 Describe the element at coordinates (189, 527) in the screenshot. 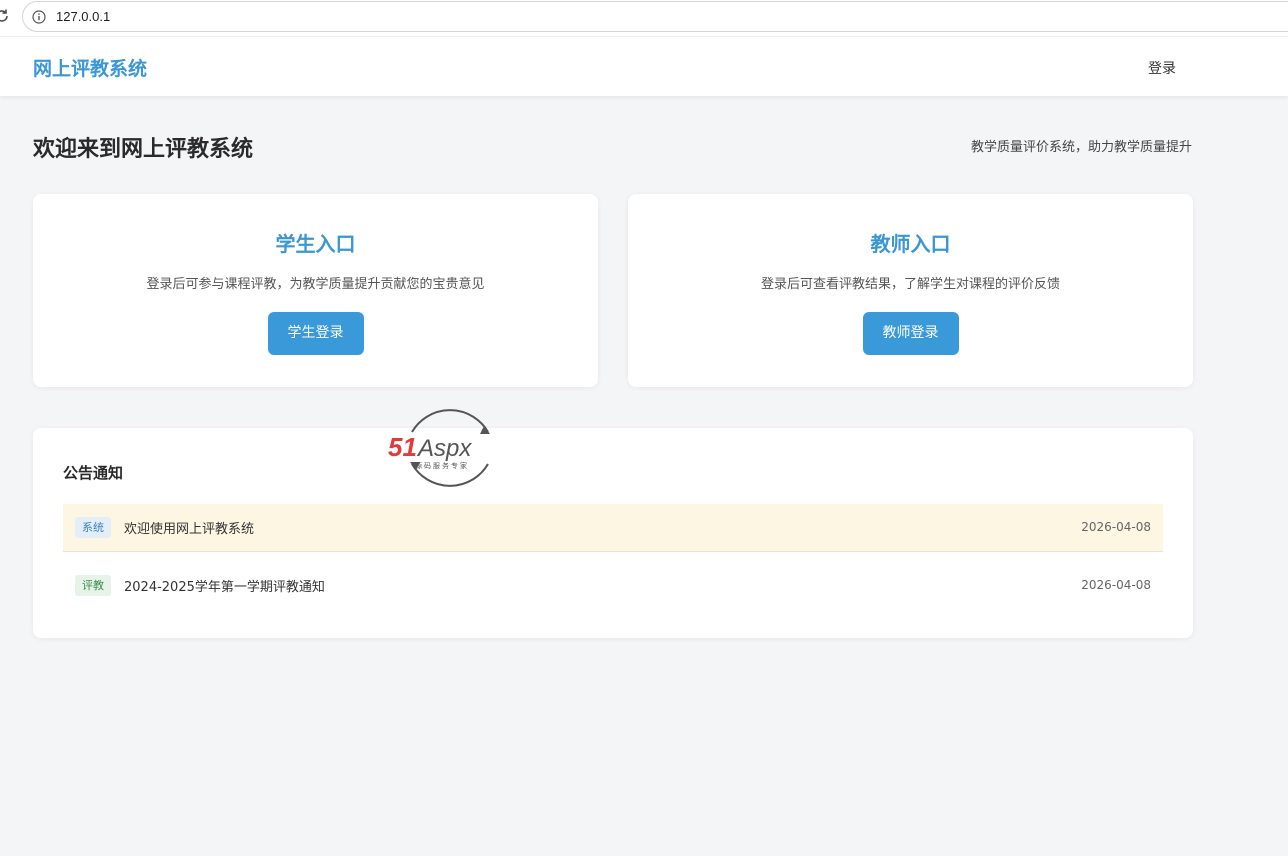

I see `notice-text: 欢迎使用网上评教系统` at that location.